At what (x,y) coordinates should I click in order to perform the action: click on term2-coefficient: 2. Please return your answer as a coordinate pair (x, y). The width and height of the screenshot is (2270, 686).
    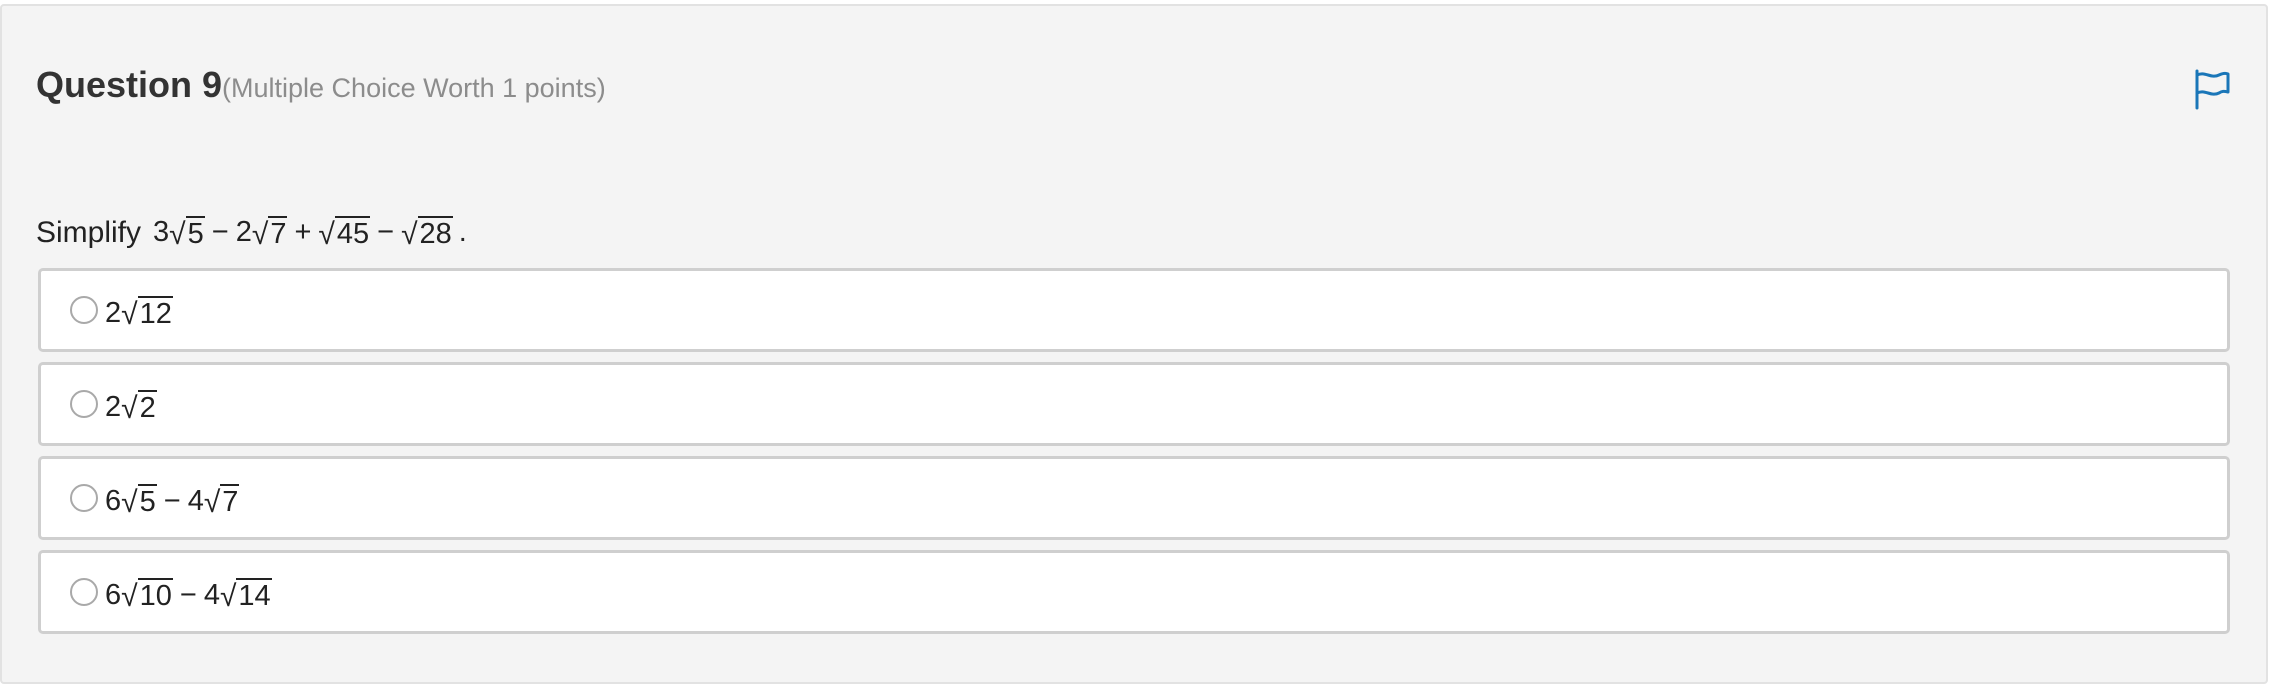
    Looking at the image, I should click on (243, 232).